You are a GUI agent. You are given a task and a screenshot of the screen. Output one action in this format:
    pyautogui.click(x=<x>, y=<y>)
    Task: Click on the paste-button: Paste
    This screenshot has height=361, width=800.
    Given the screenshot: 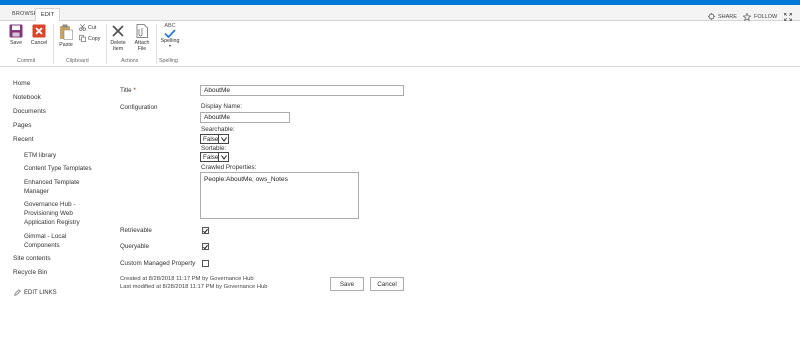 What is the action you would take?
    pyautogui.click(x=66, y=36)
    